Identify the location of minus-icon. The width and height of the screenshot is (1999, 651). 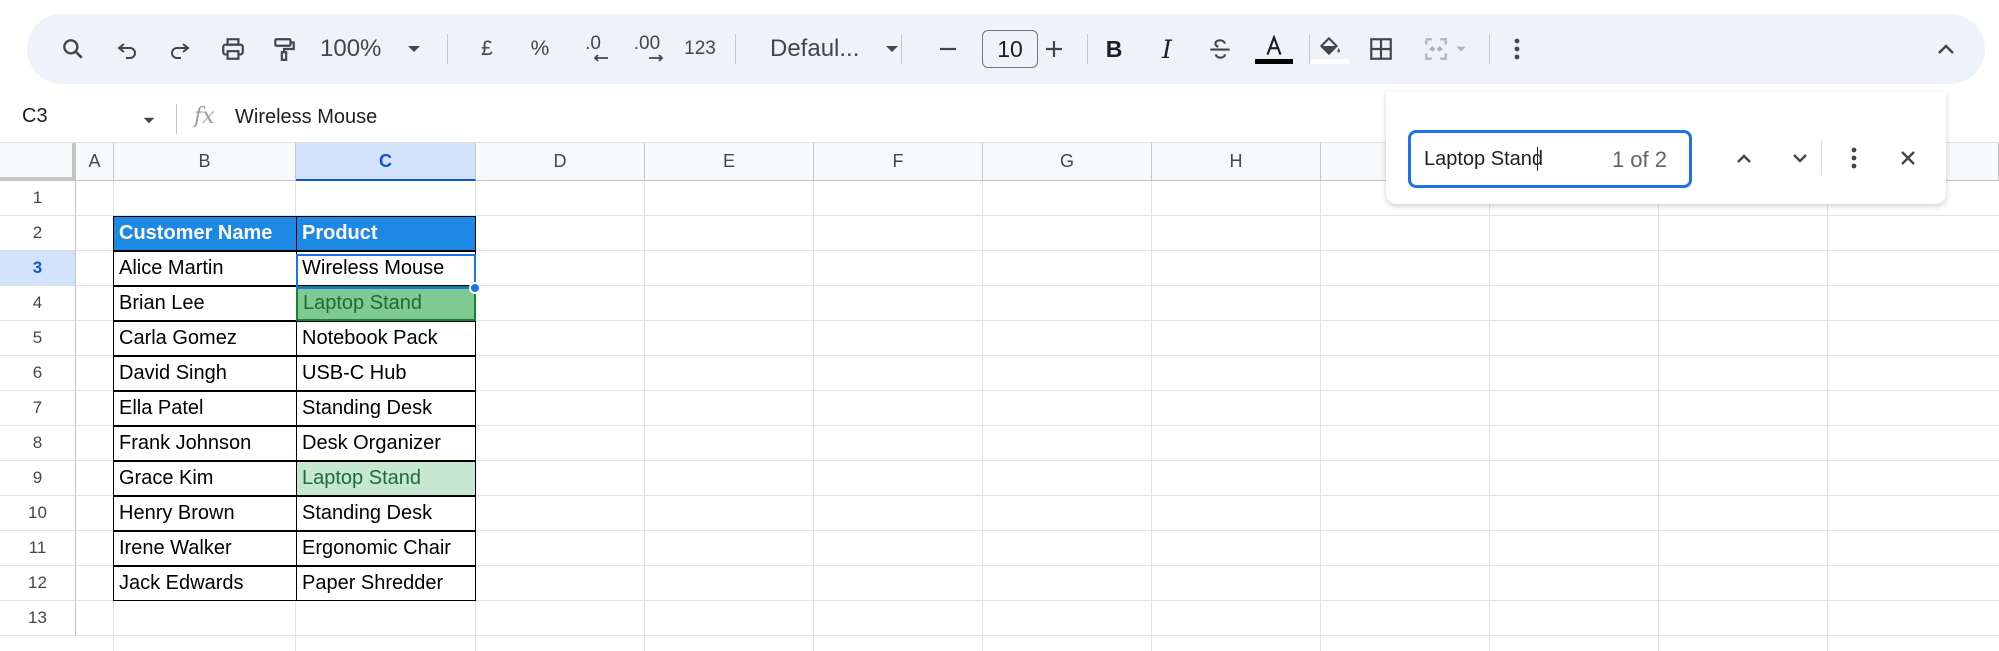
(948, 49).